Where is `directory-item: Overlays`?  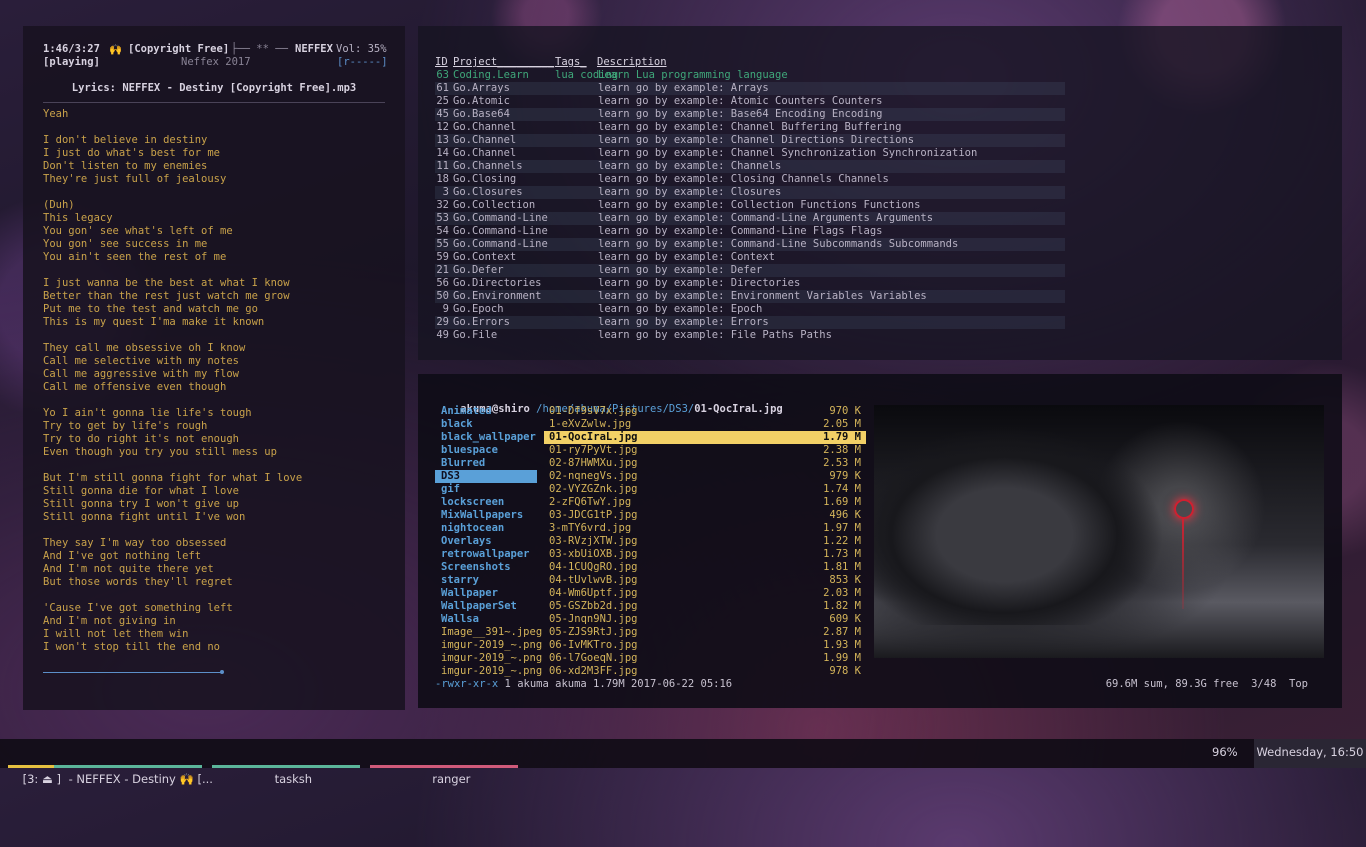
directory-item: Overlays is located at coordinates (486, 541).